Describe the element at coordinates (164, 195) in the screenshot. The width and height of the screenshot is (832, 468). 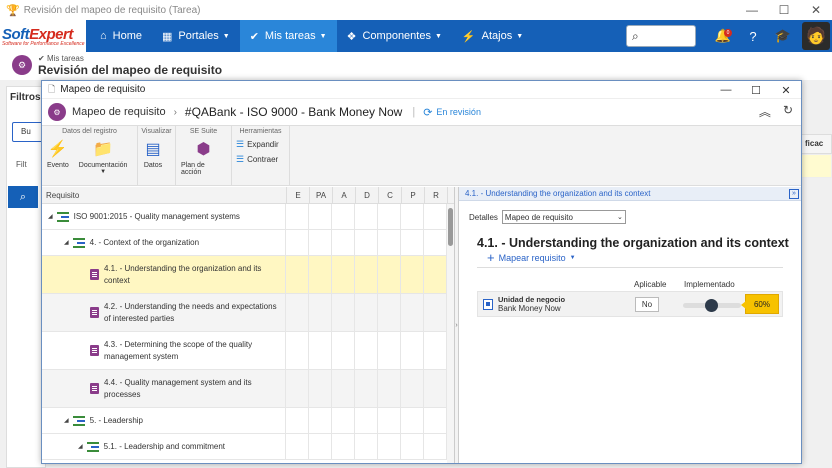
I see `column-header-requisito: Requisito` at that location.